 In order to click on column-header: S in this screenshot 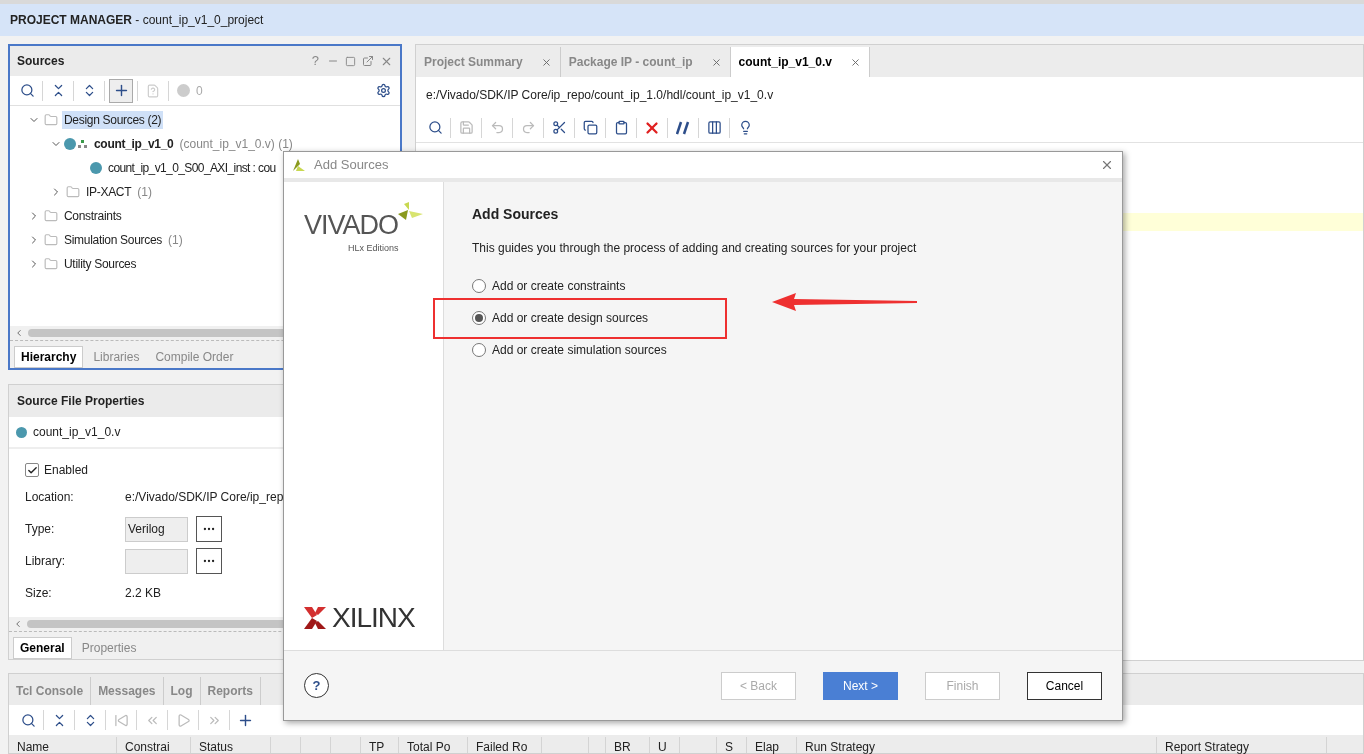, I will do `click(732, 745)`.